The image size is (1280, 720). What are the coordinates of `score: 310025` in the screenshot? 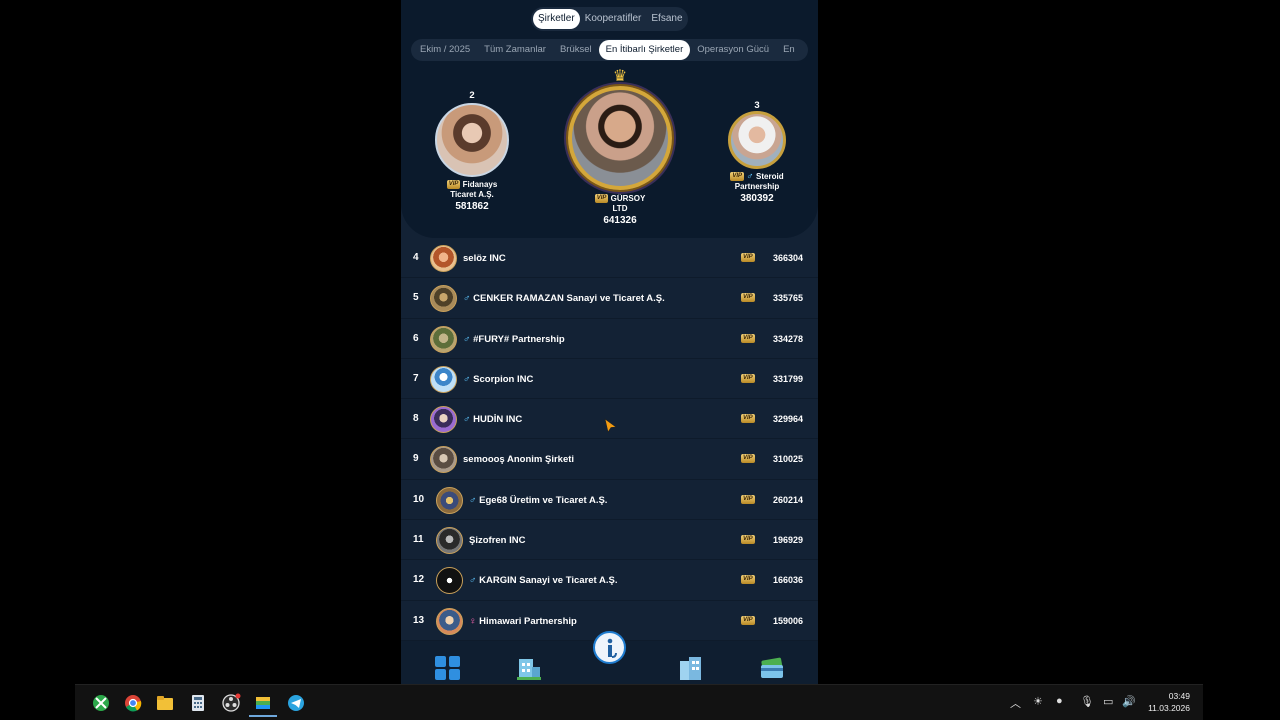 It's located at (787, 459).